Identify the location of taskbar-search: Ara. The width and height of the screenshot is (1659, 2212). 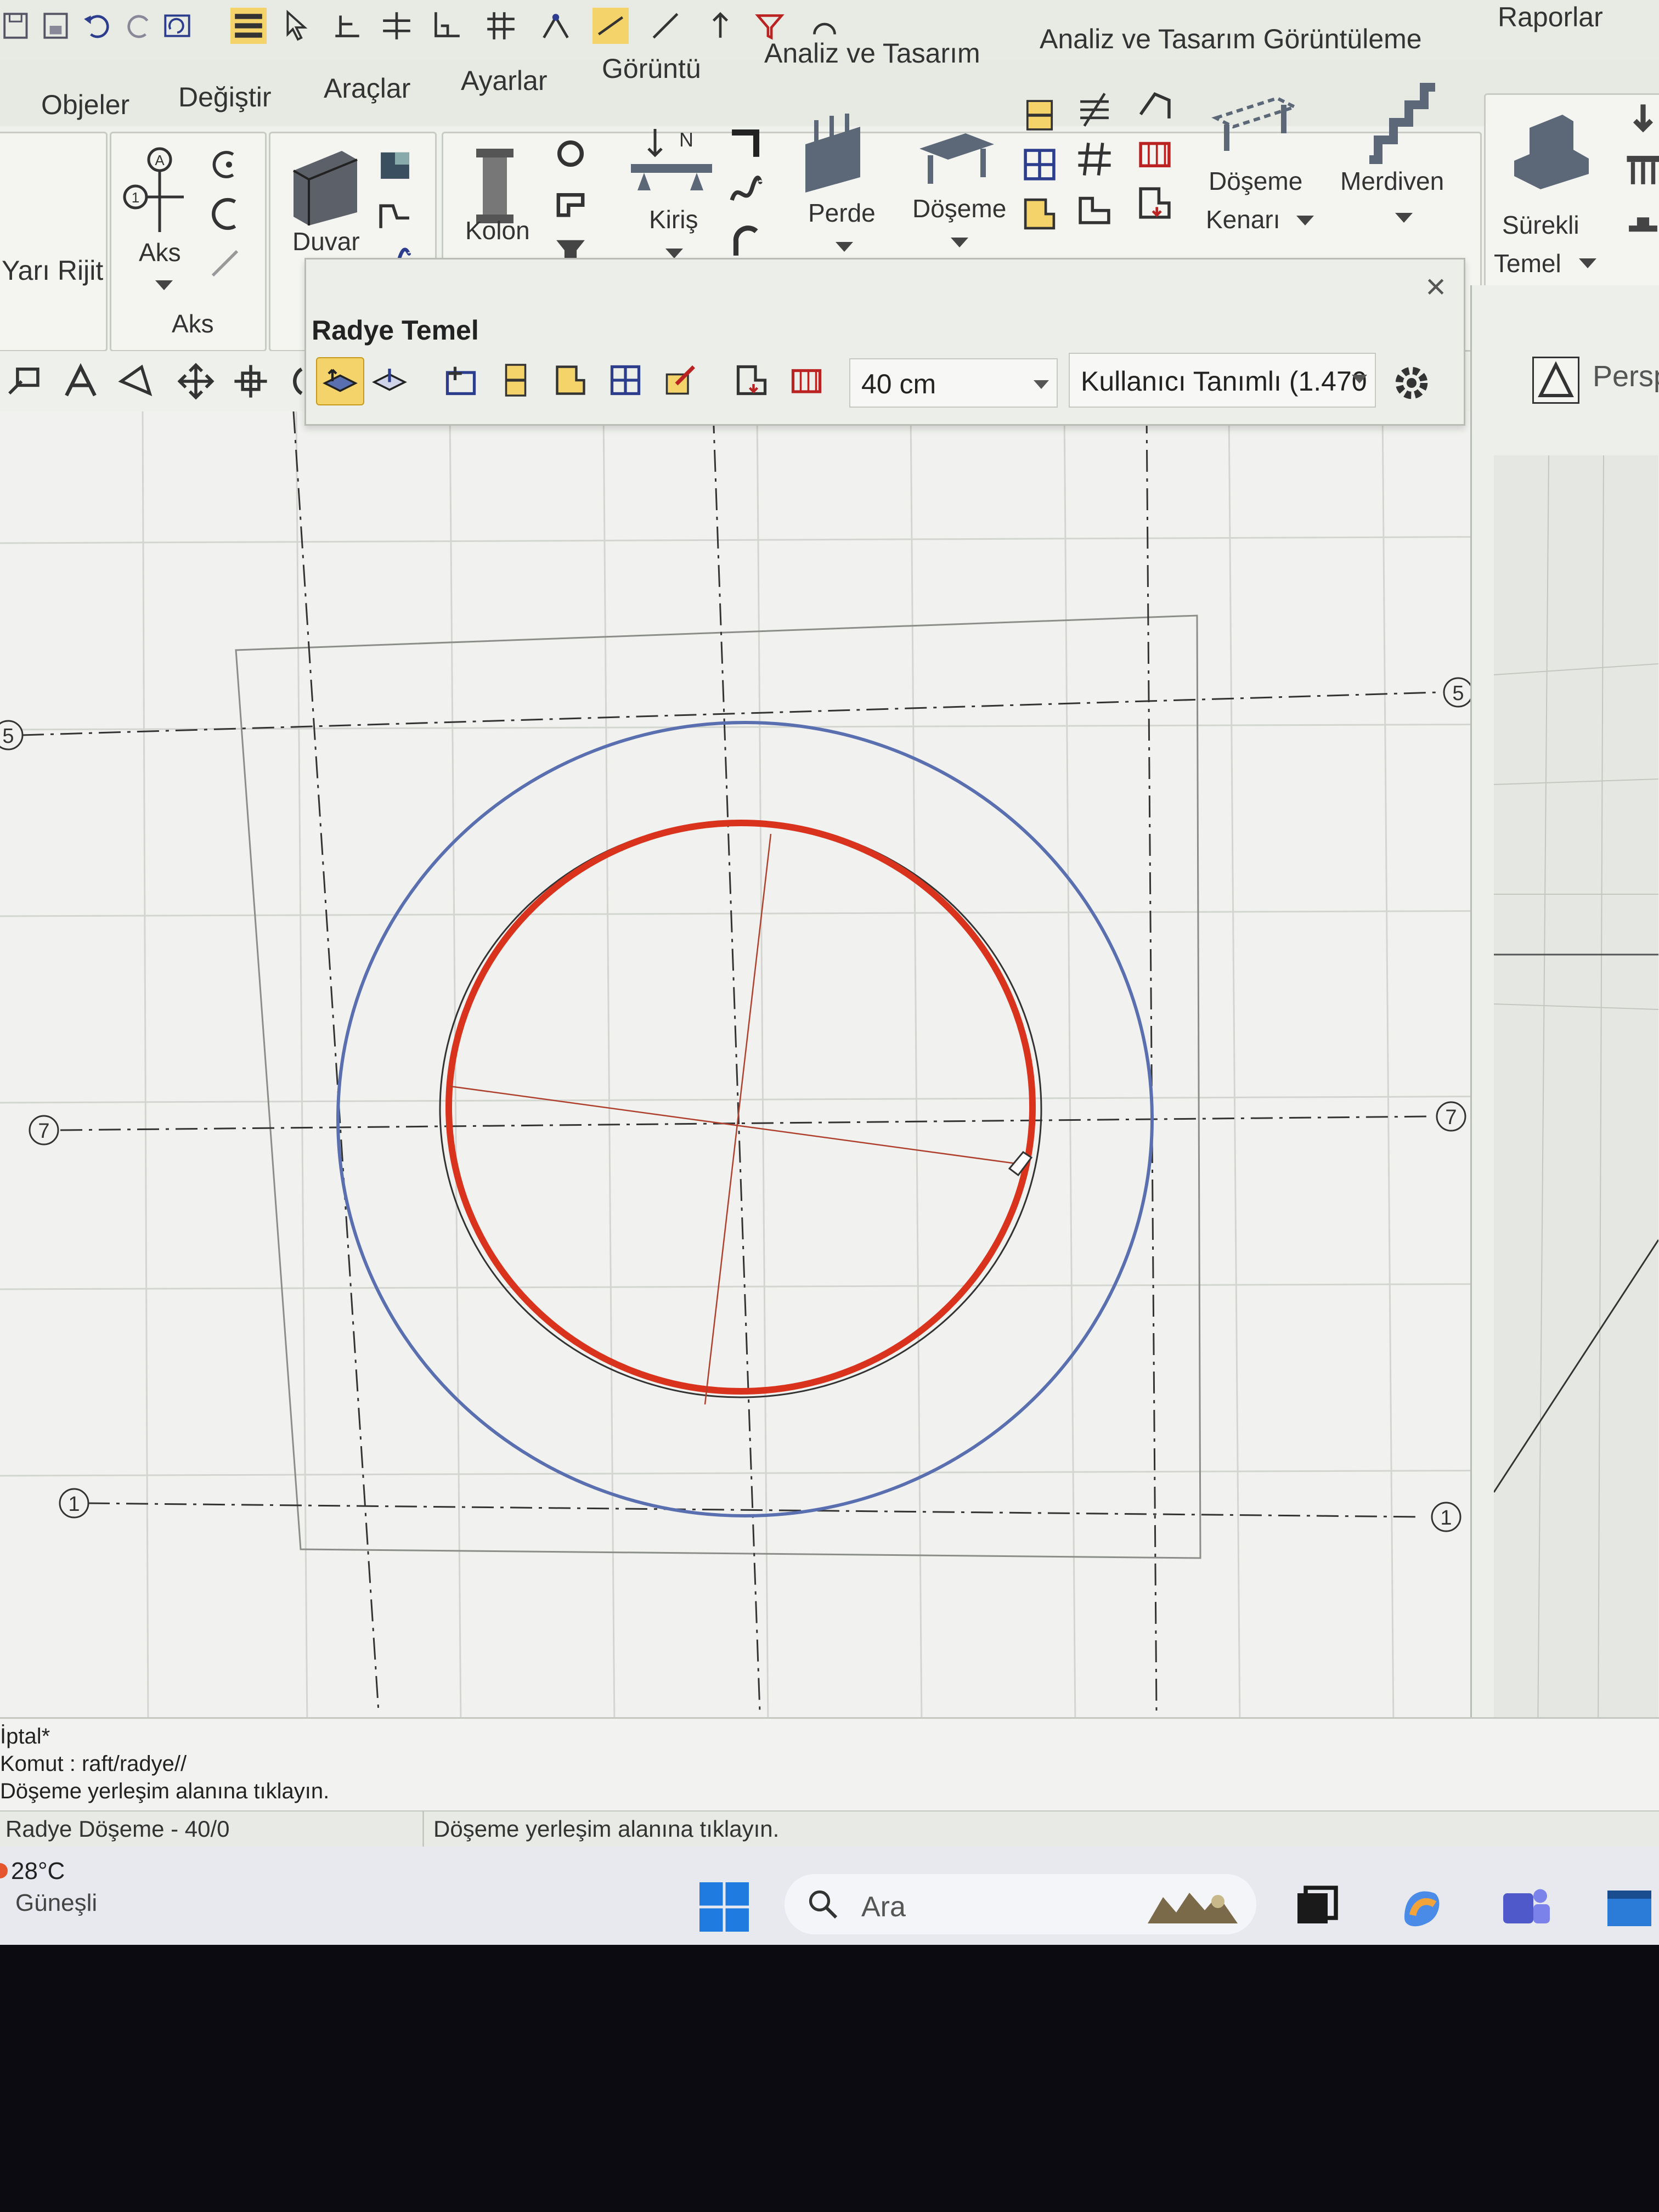
(1021, 1904).